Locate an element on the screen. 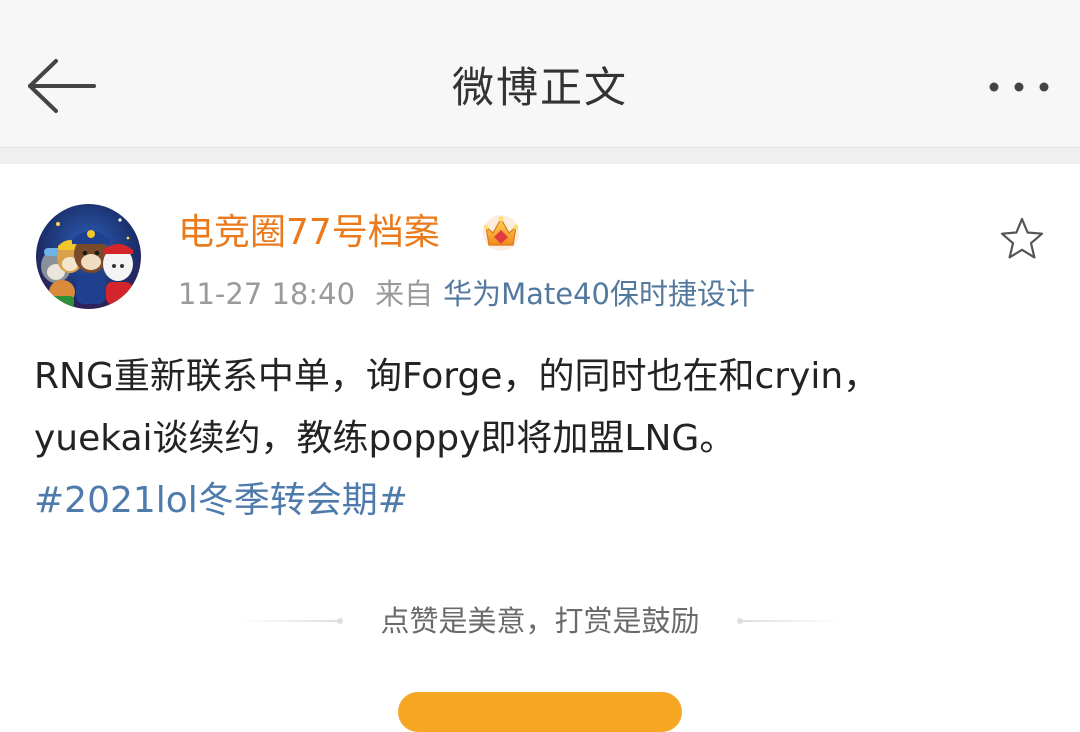 The width and height of the screenshot is (1080, 732). source-label: 来自 is located at coordinates (404, 294).